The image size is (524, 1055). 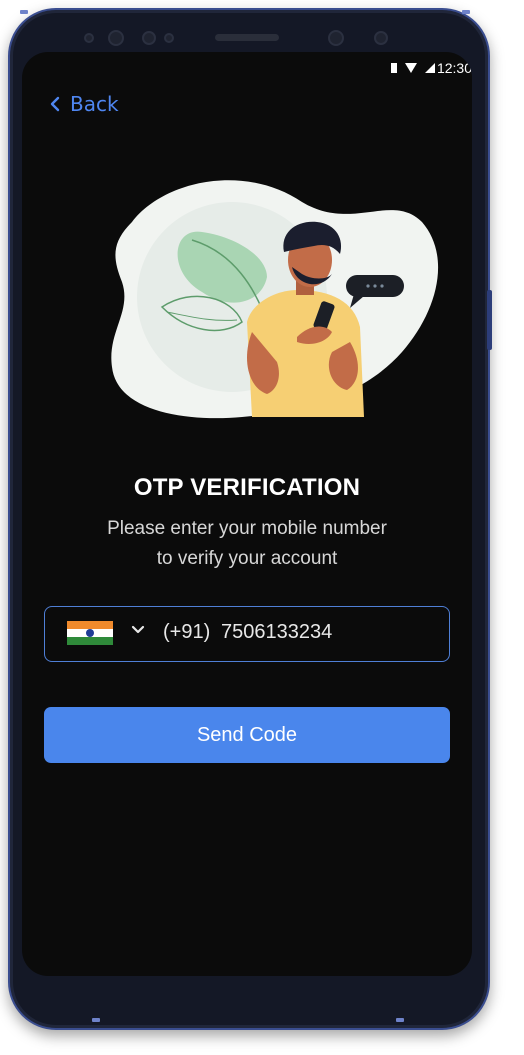 I want to click on chevron-down-icon, so click(x=138, y=630).